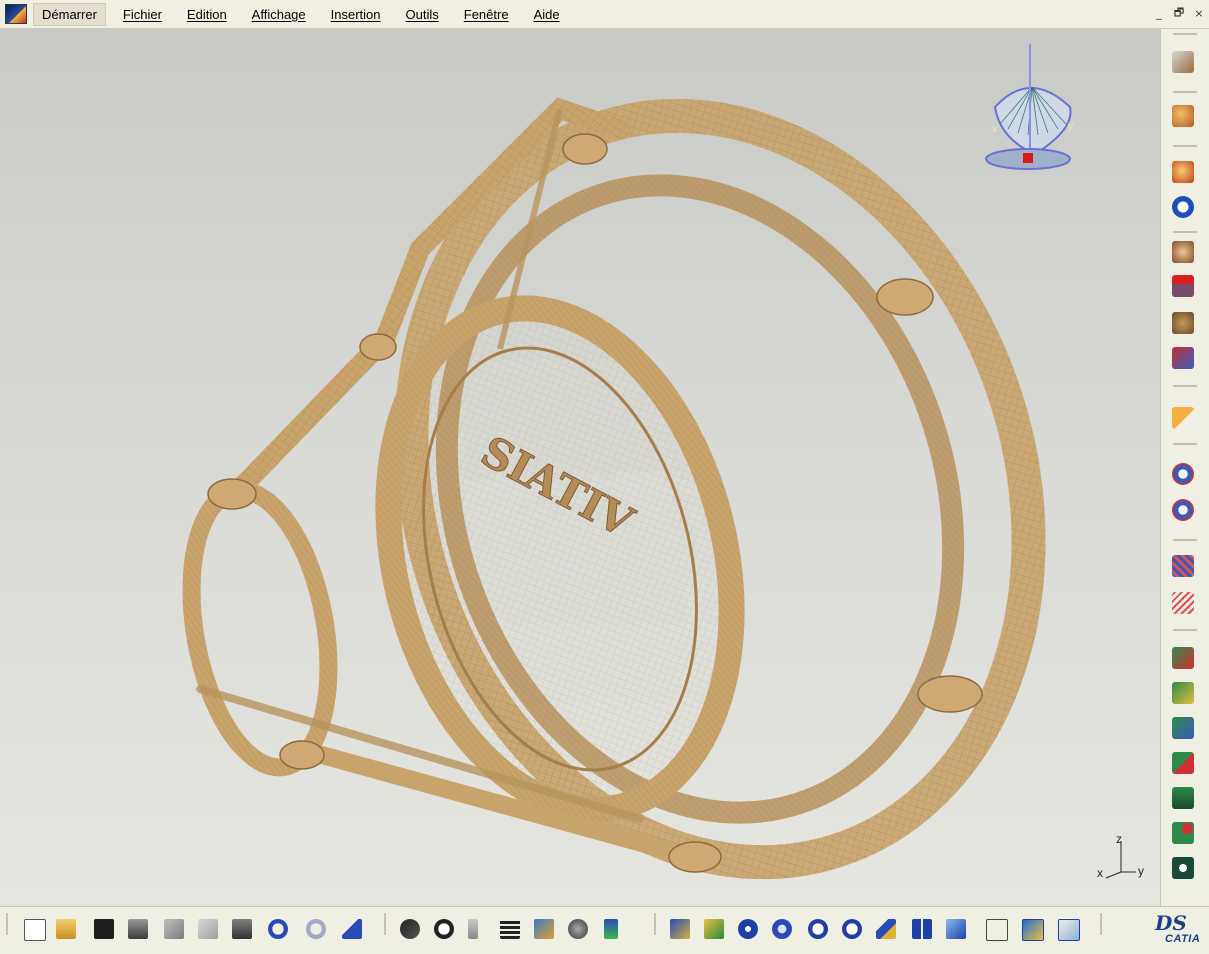  I want to click on mesh-b-icon, so click(1183, 603).